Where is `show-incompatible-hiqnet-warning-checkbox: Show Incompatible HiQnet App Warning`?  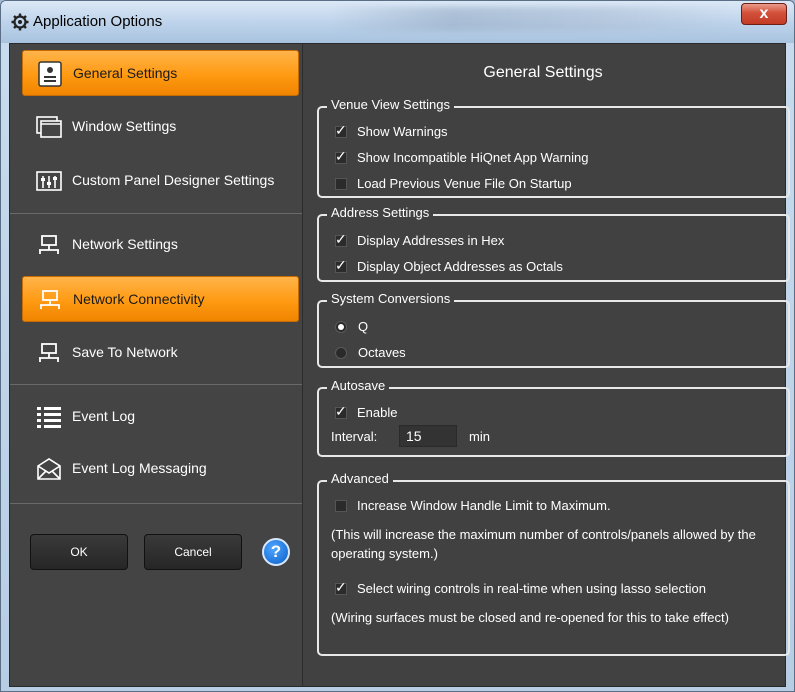 show-incompatible-hiqnet-warning-checkbox: Show Incompatible HiQnet App Warning is located at coordinates (462, 156).